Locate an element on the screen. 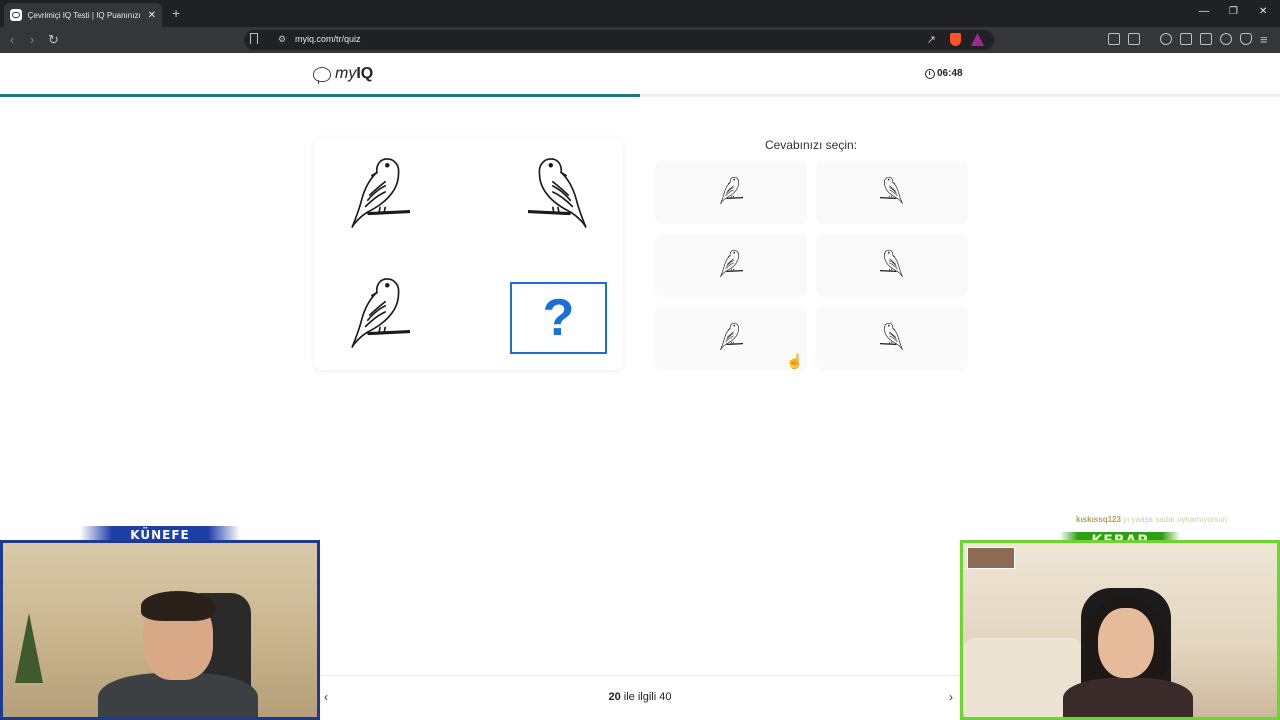  omnibox: ⚙ myiq.com/tr/quiz ↗ is located at coordinates (619, 40).